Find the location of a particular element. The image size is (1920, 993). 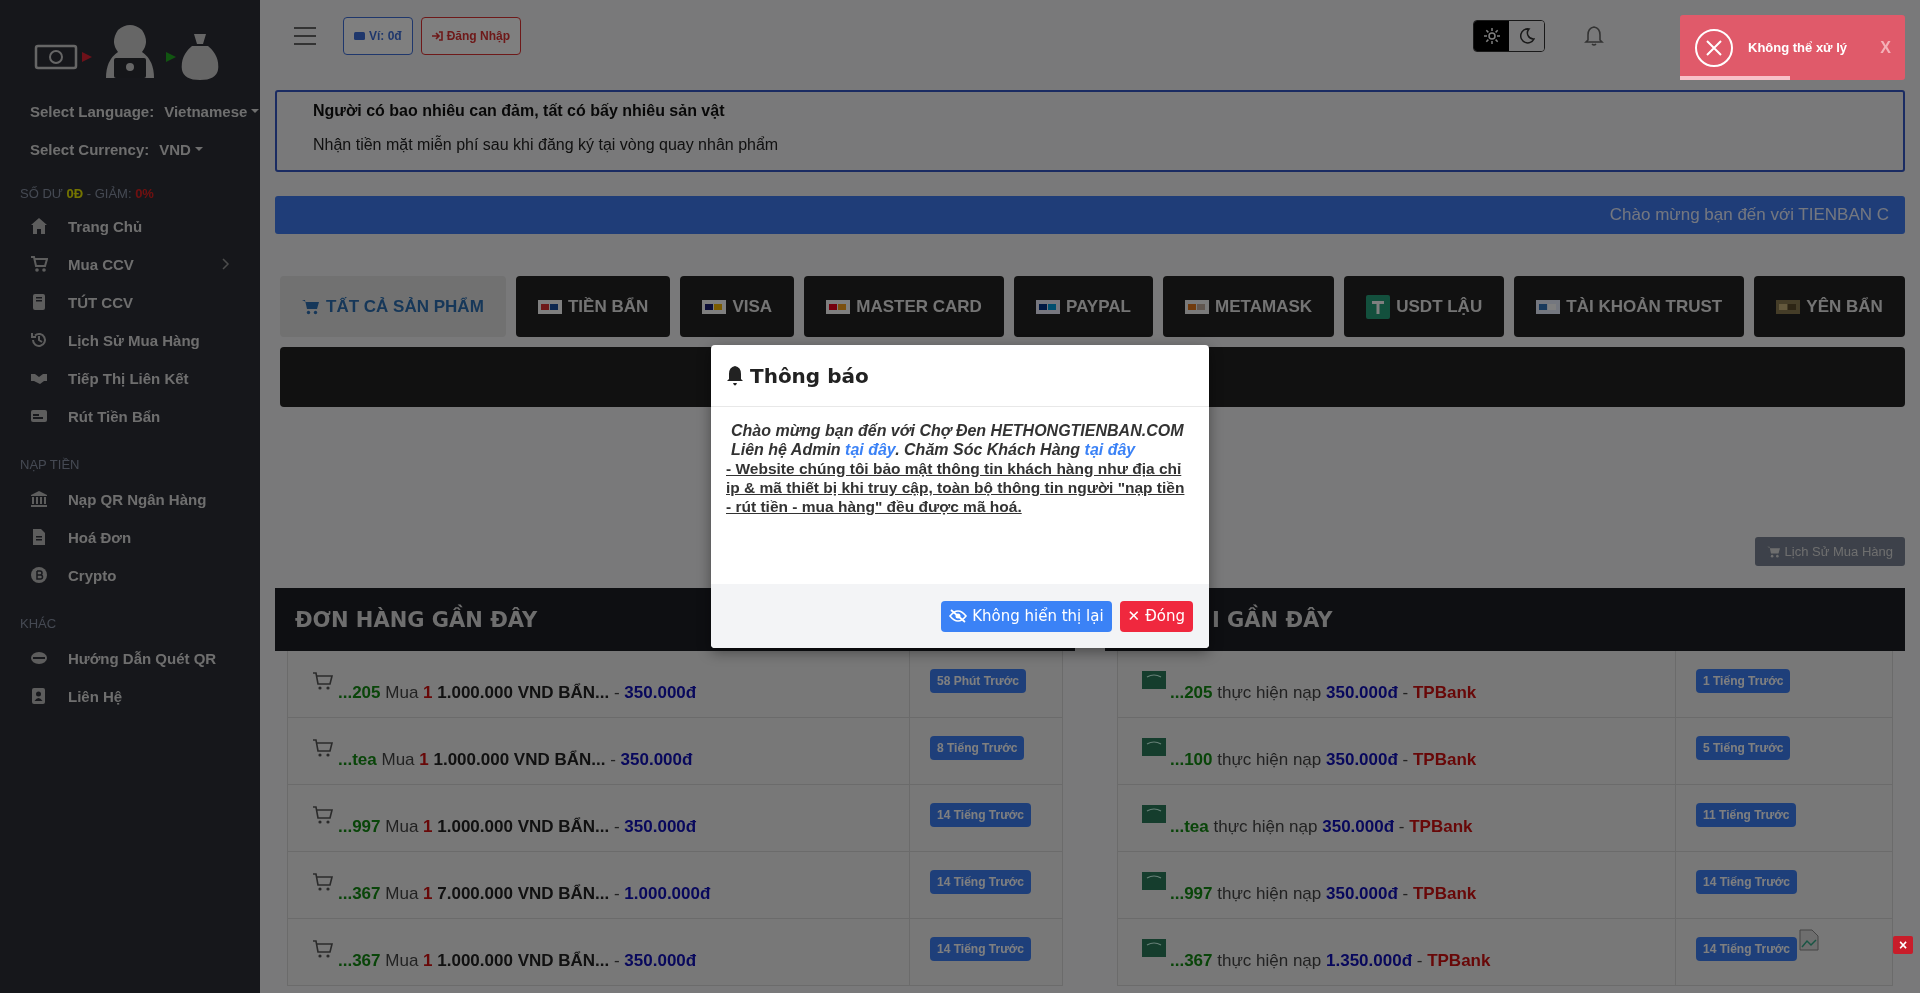

time-badge: 58 Phút Trước is located at coordinates (978, 681).